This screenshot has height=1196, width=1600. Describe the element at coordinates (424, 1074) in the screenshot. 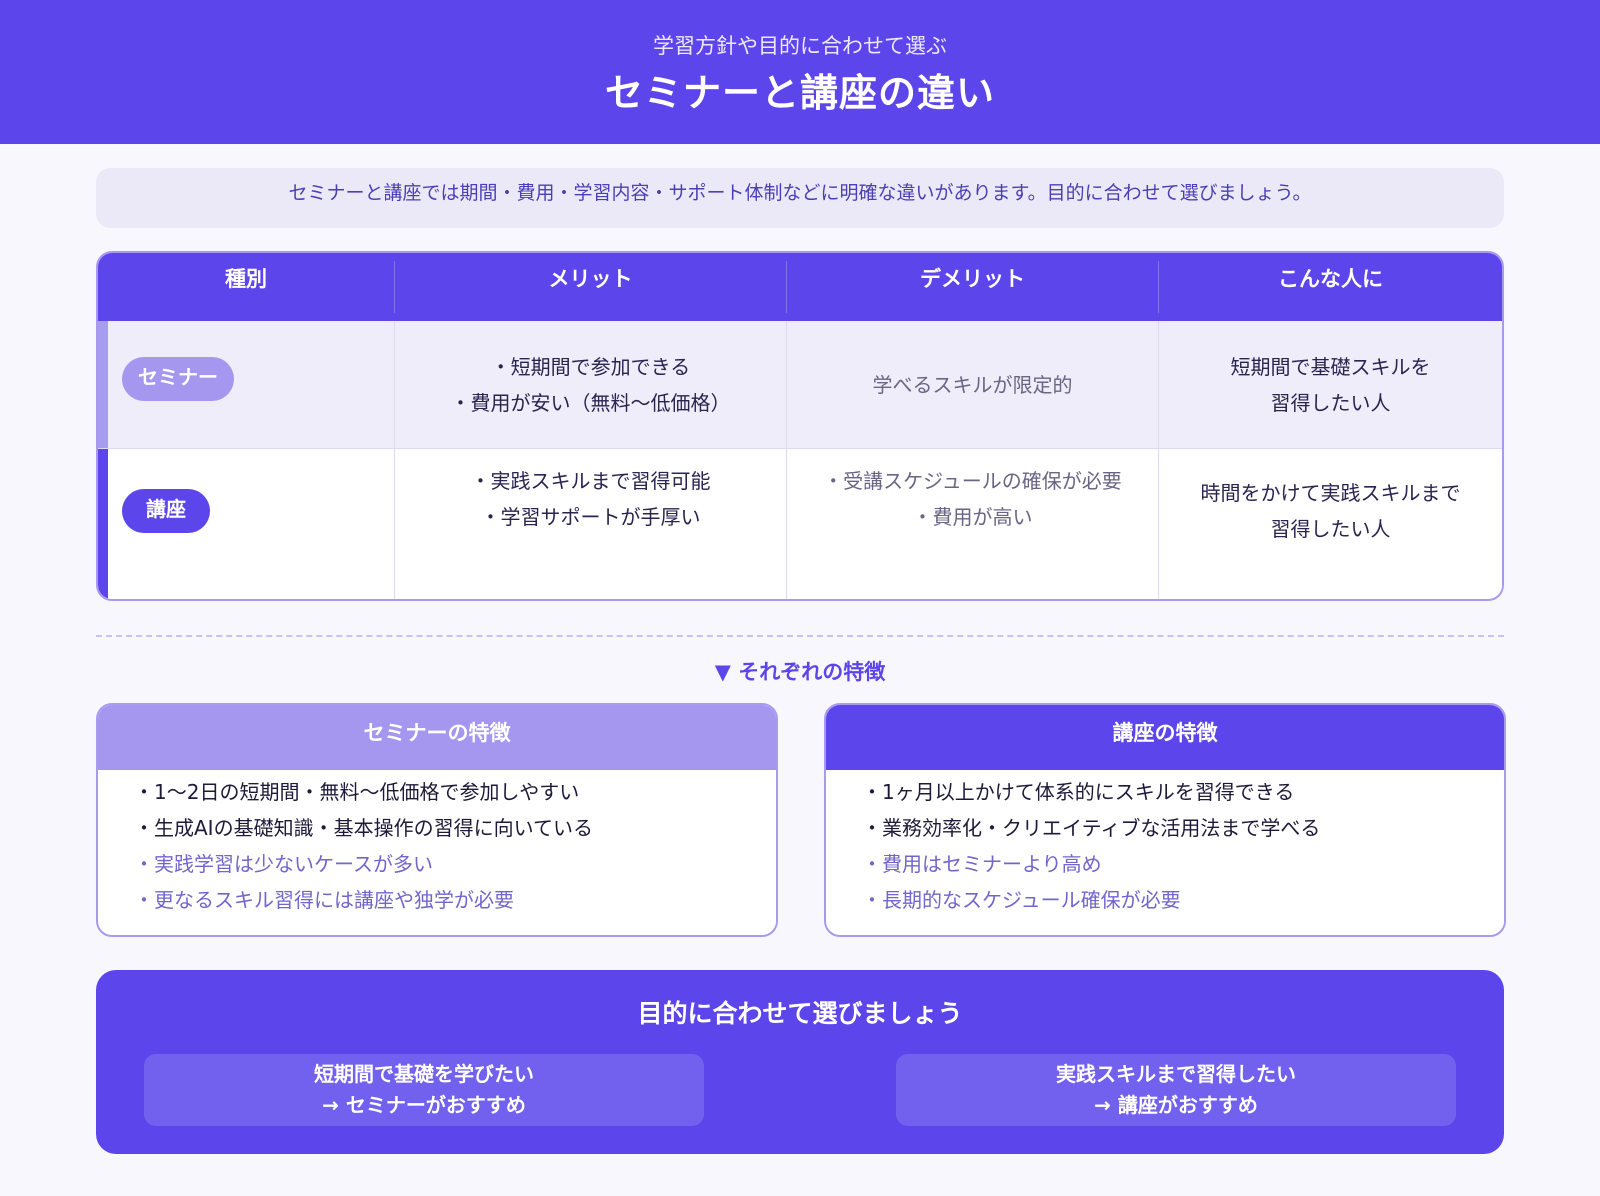

I see `recommend-line: 短期間で基礎を学びたい` at that location.